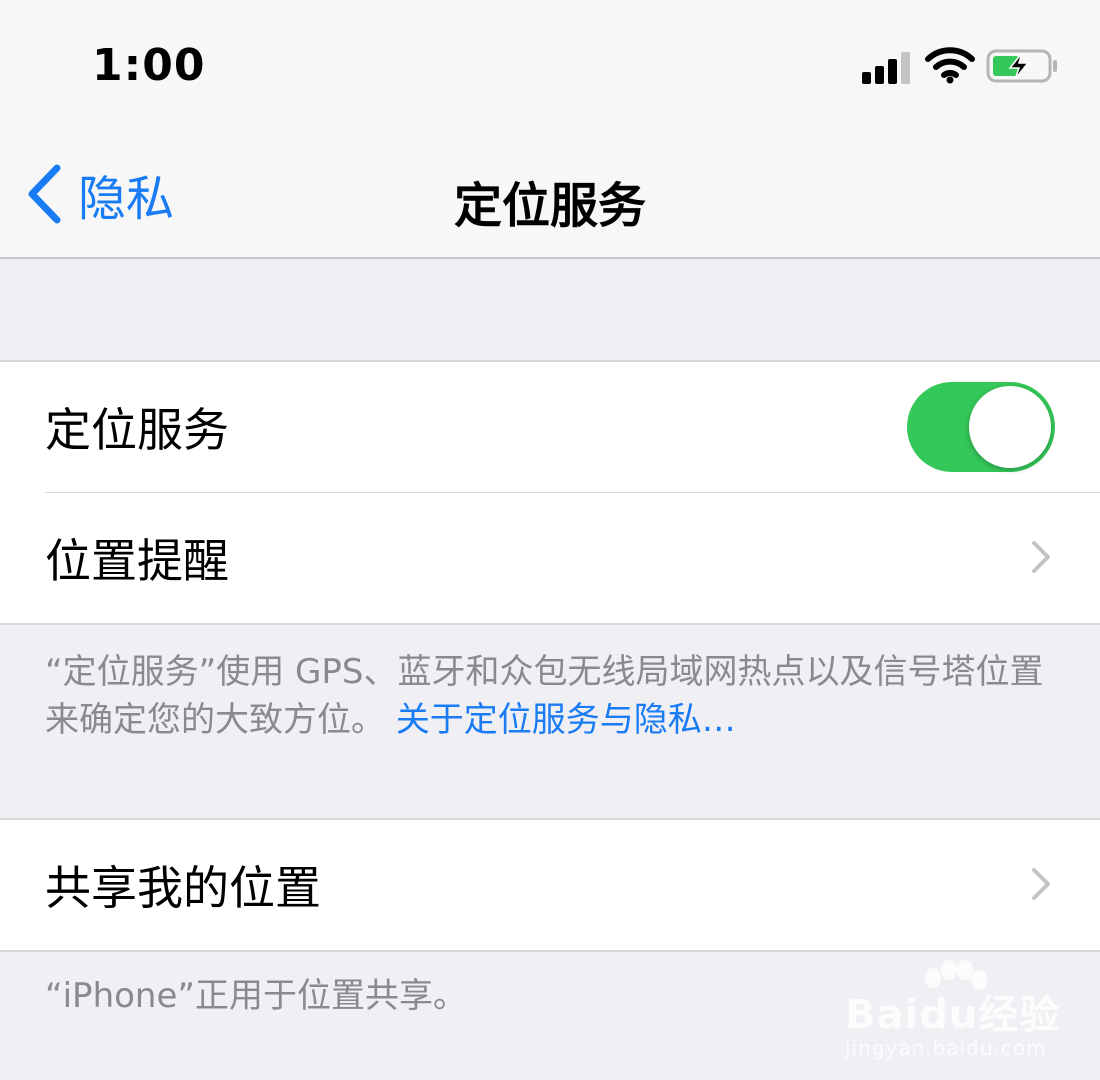 The width and height of the screenshot is (1100, 1080). Describe the element at coordinates (1010, 427) in the screenshot. I see `toggle-knob` at that location.